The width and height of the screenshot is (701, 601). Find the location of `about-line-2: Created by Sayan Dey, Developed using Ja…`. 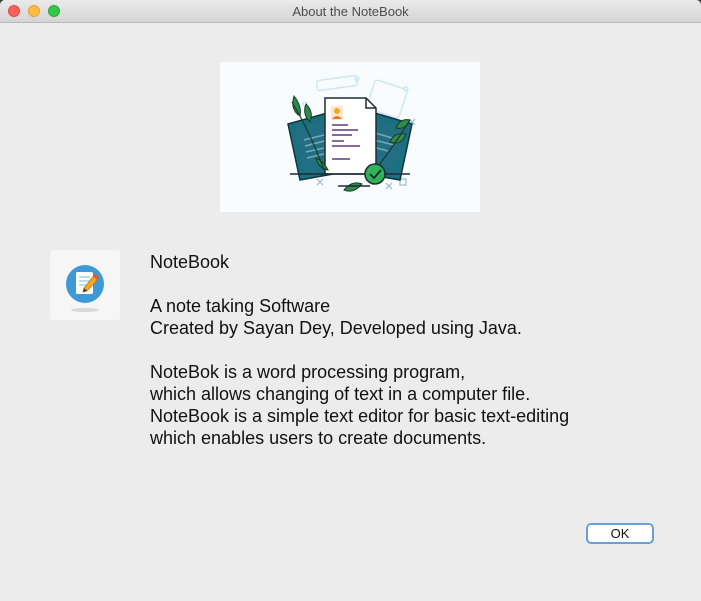

about-line-2: Created by Sayan Dey, Developed using Ja… is located at coordinates (336, 328).